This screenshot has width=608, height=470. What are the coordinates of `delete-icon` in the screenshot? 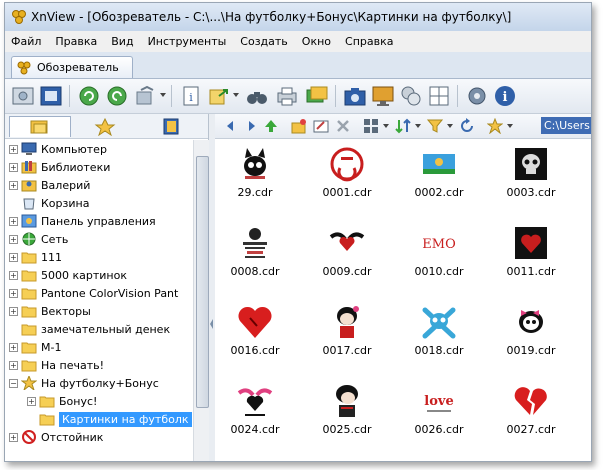 It's located at (343, 126).